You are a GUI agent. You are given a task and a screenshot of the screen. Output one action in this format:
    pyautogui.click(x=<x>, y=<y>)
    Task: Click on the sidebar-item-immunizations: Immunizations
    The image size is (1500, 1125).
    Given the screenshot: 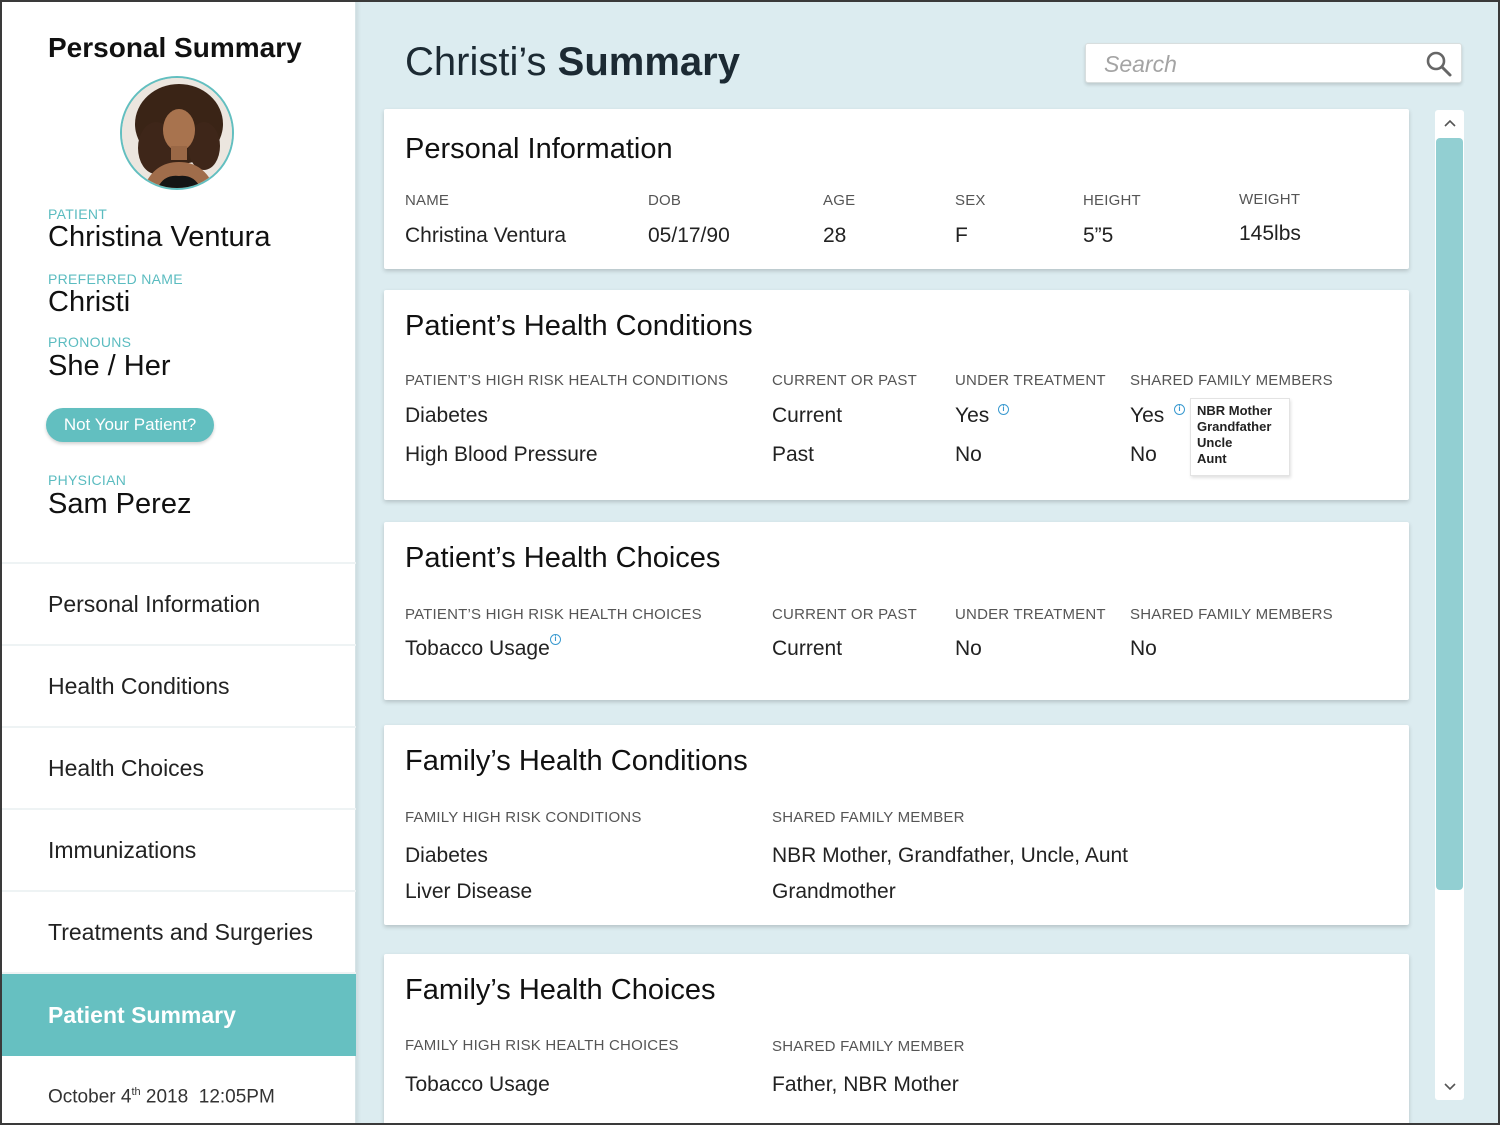 What is the action you would take?
    pyautogui.click(x=178, y=849)
    